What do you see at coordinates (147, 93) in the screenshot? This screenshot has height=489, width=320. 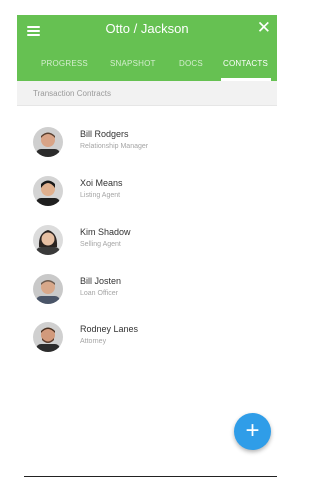 I see `section-header: Transaction Contracts` at bounding box center [147, 93].